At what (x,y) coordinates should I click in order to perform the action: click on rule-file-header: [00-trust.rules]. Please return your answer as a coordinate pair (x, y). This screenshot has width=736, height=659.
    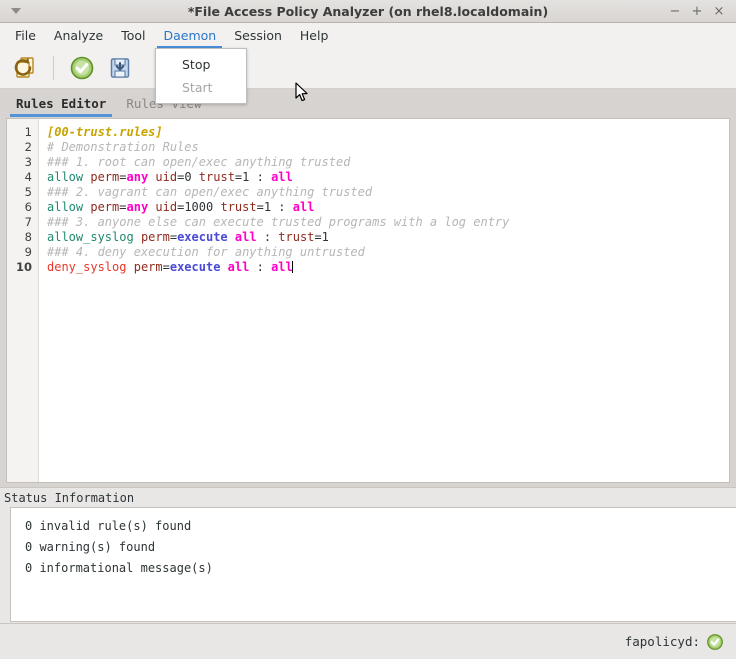
    Looking at the image, I should click on (105, 132).